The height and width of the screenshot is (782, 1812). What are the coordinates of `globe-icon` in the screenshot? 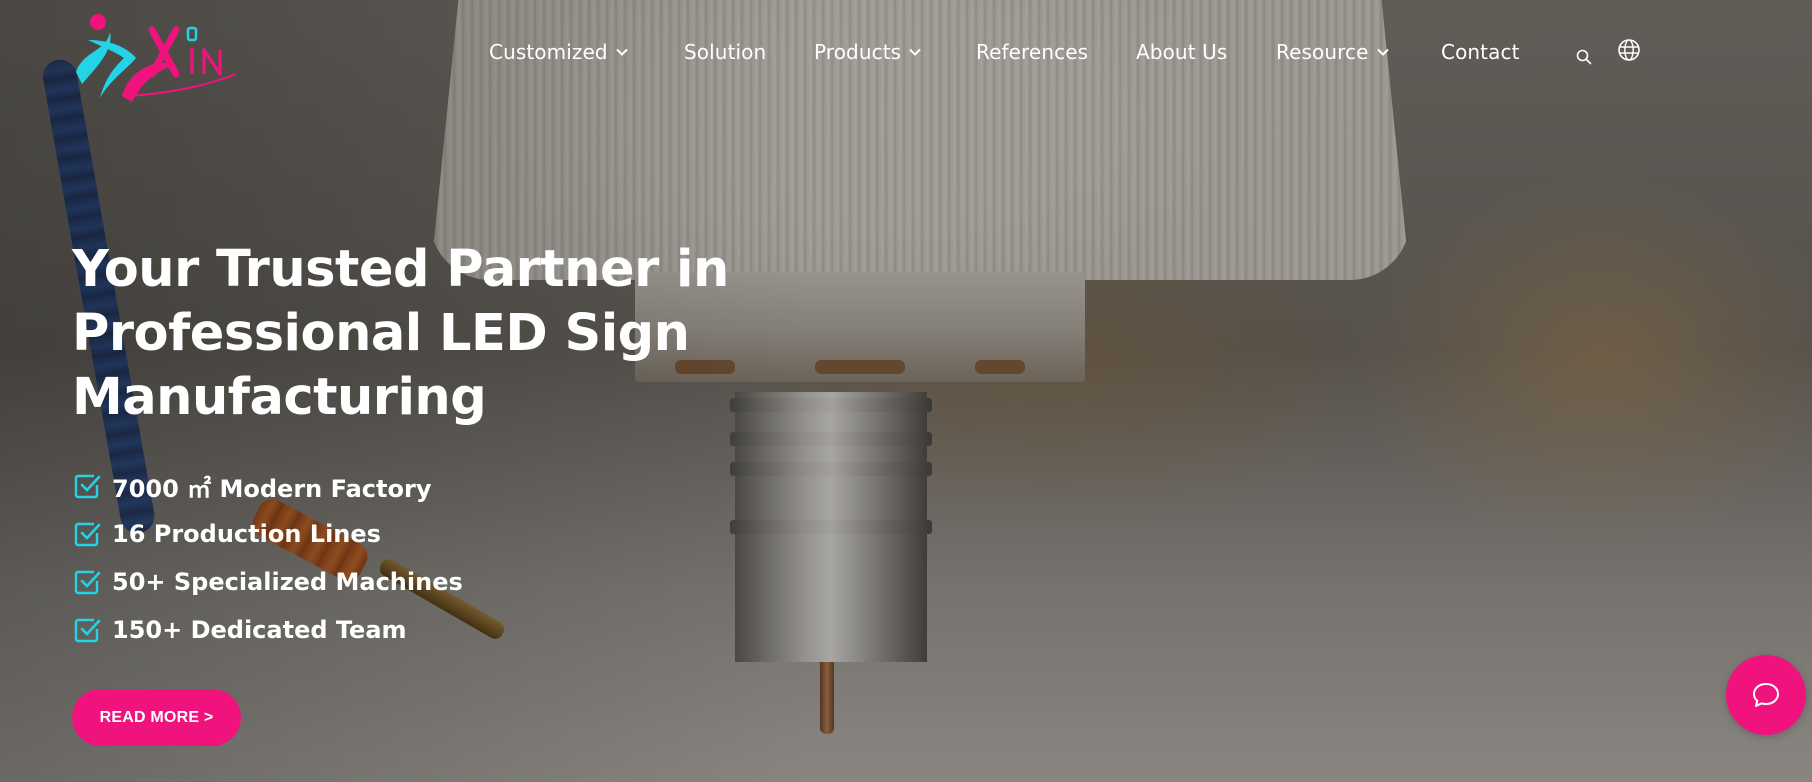 It's located at (1629, 50).